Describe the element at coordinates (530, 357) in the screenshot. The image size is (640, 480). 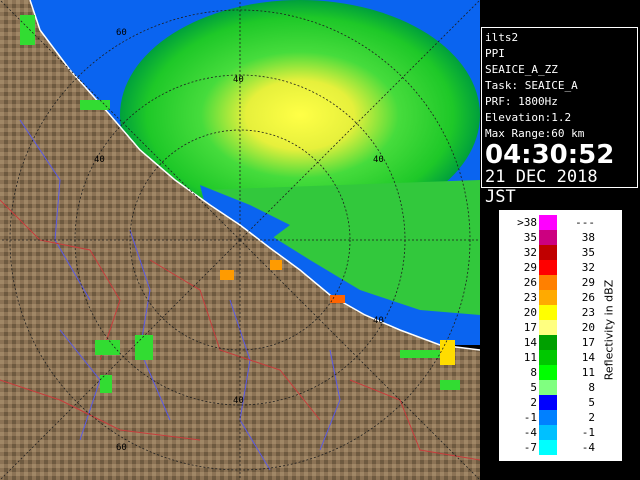
I see `legend-low: 11` at that location.